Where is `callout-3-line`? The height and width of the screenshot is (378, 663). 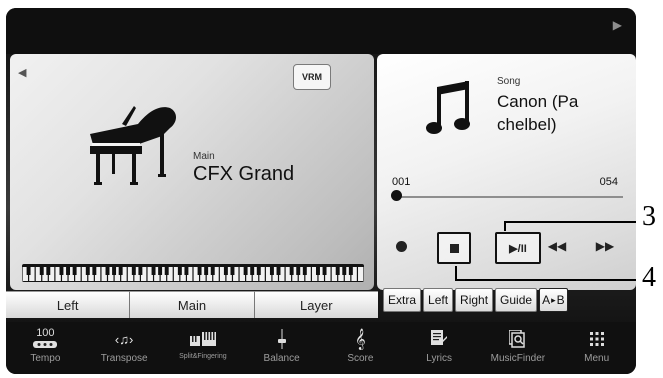 callout-3-line is located at coordinates (570, 222).